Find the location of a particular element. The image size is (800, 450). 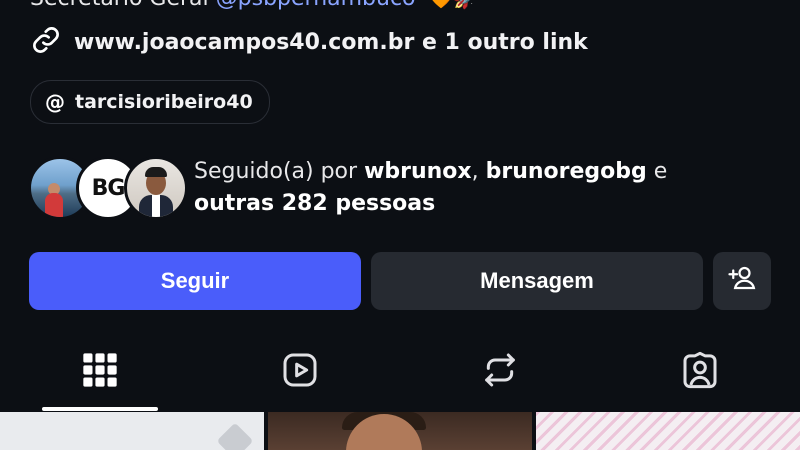

threads-profile-chip: @ tarcisioribeiro40 is located at coordinates (150, 102).